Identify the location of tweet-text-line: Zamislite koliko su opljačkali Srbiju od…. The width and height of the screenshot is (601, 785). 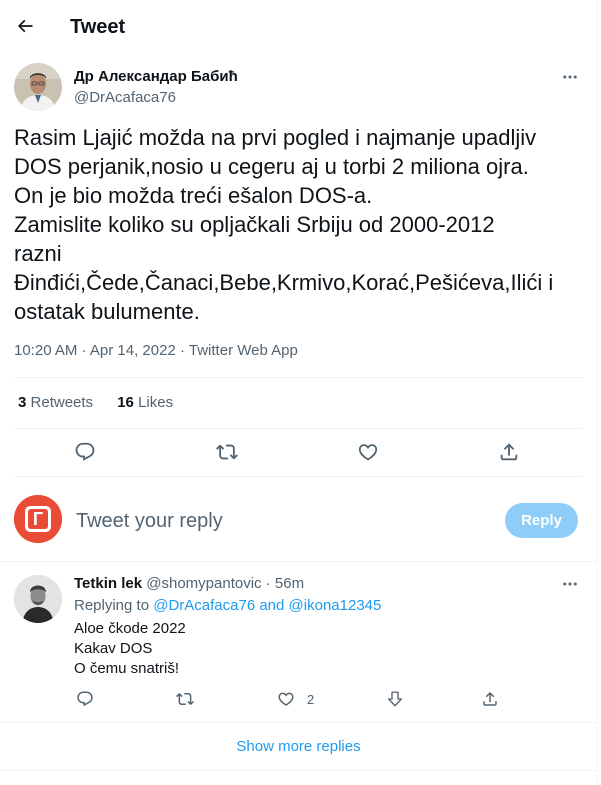
(254, 224).